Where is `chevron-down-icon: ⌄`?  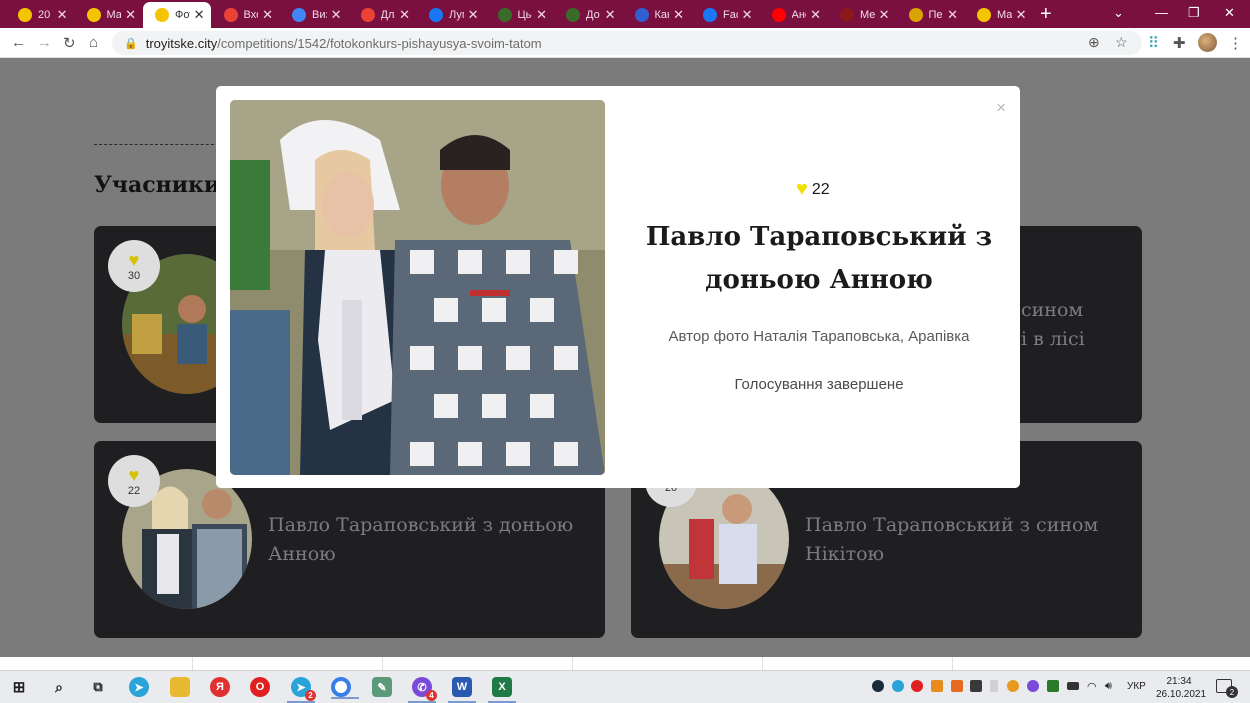 chevron-down-icon: ⌄ is located at coordinates (1118, 13).